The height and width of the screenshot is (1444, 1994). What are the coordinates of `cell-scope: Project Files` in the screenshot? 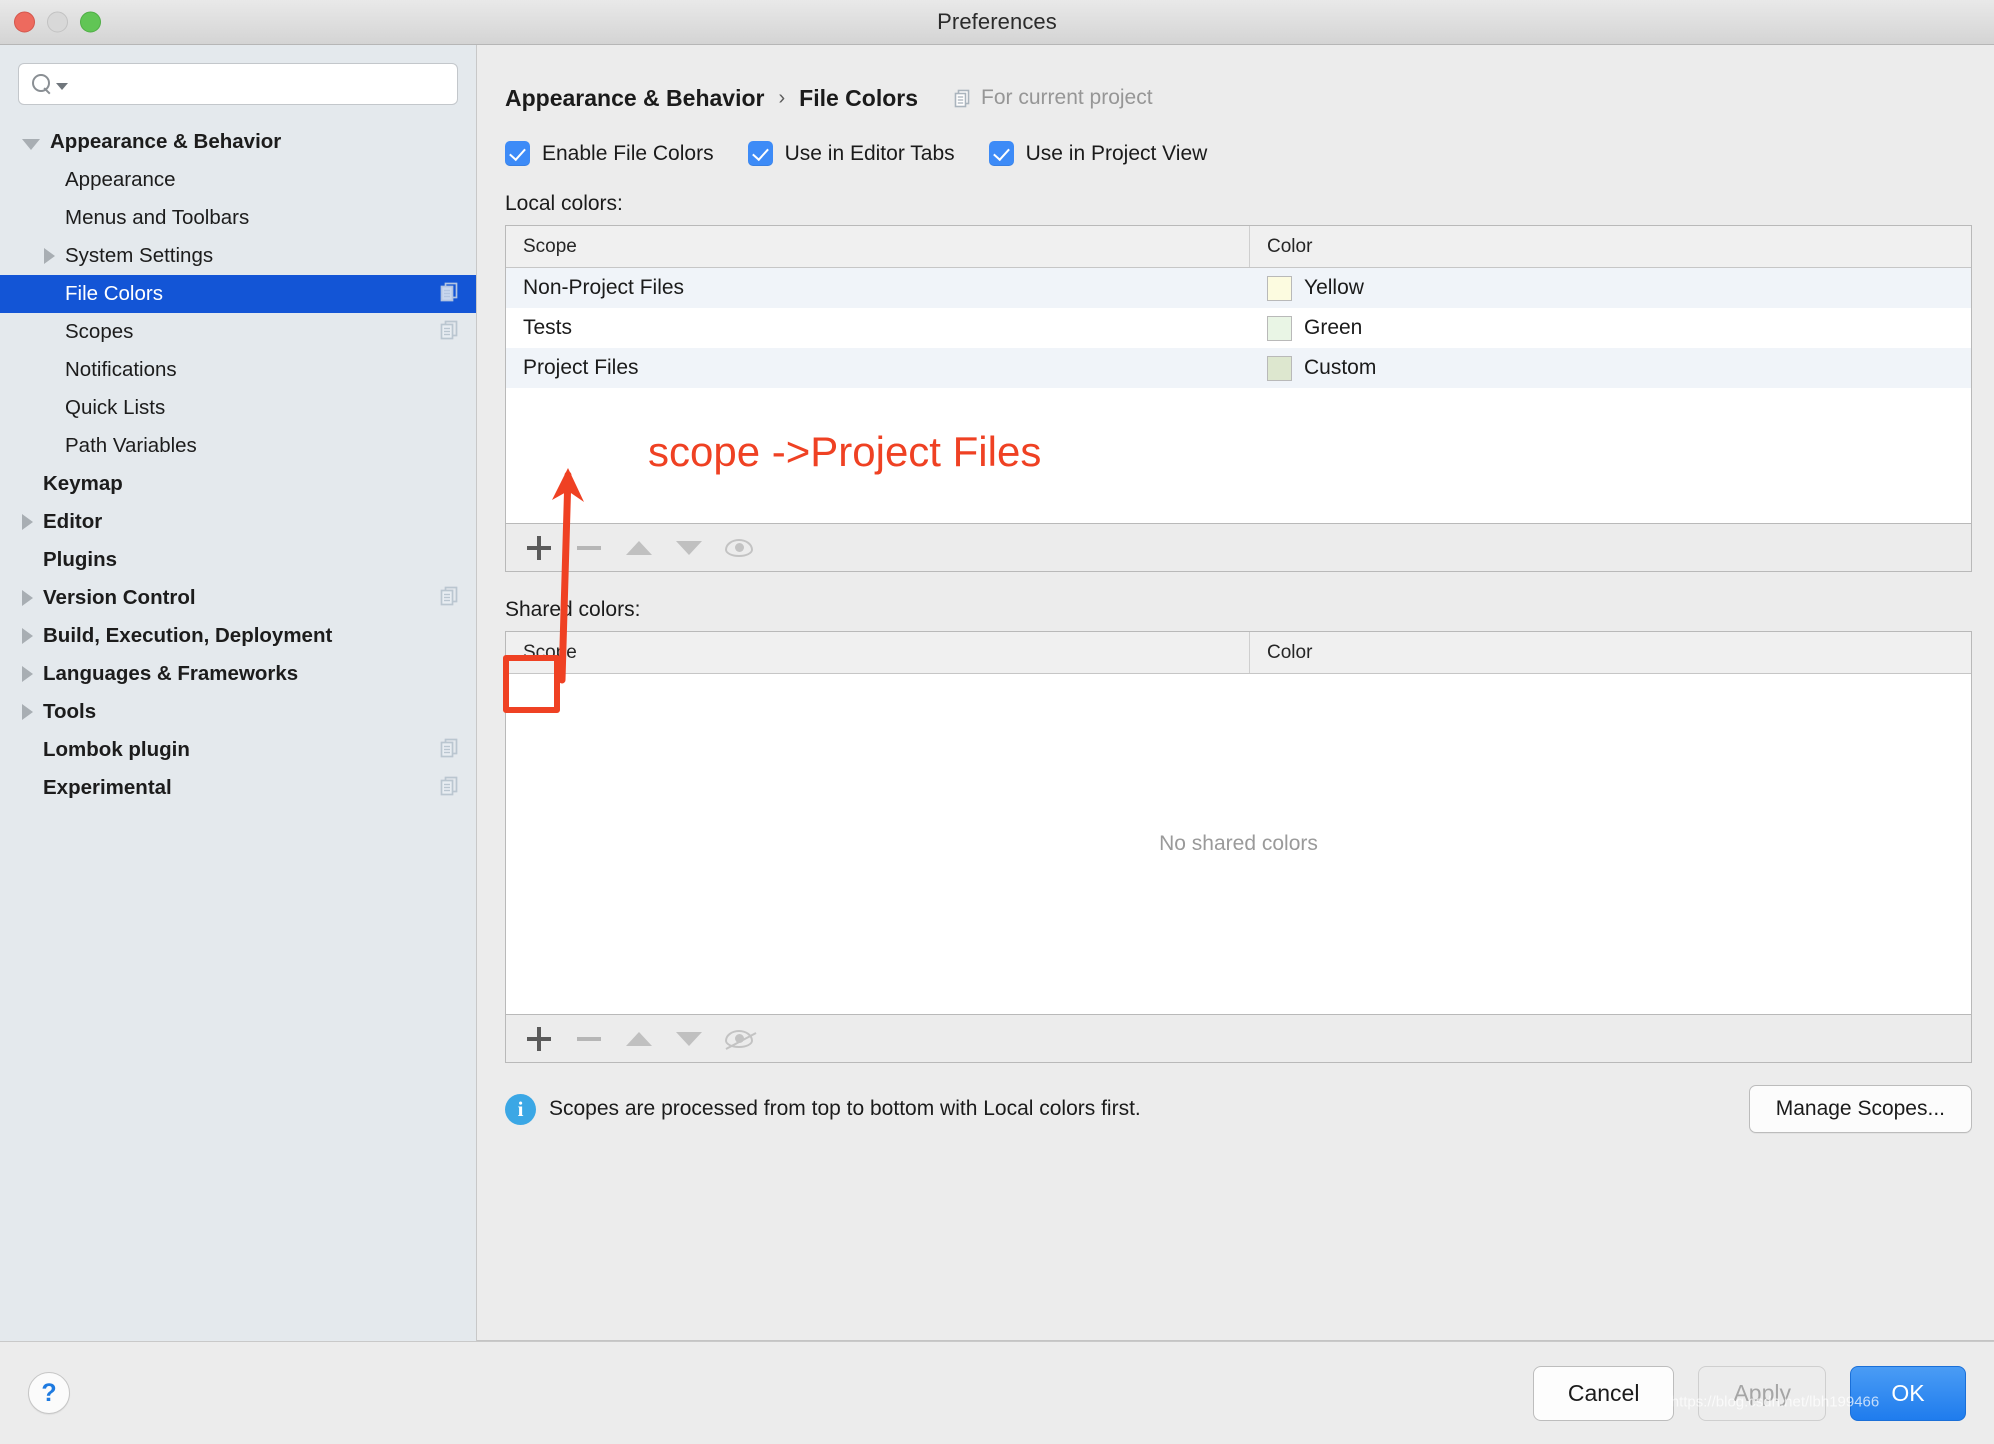 It's located at (581, 367).